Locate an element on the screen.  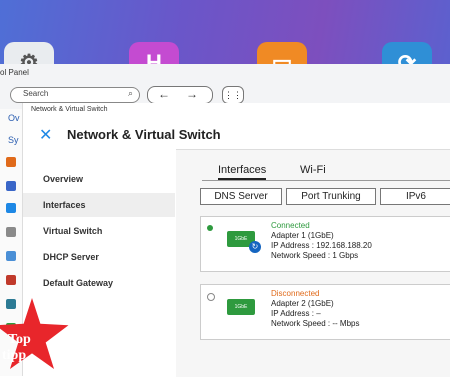
adapter-speed: Network Speed : 1 Gbps is located at coordinates (315, 255).